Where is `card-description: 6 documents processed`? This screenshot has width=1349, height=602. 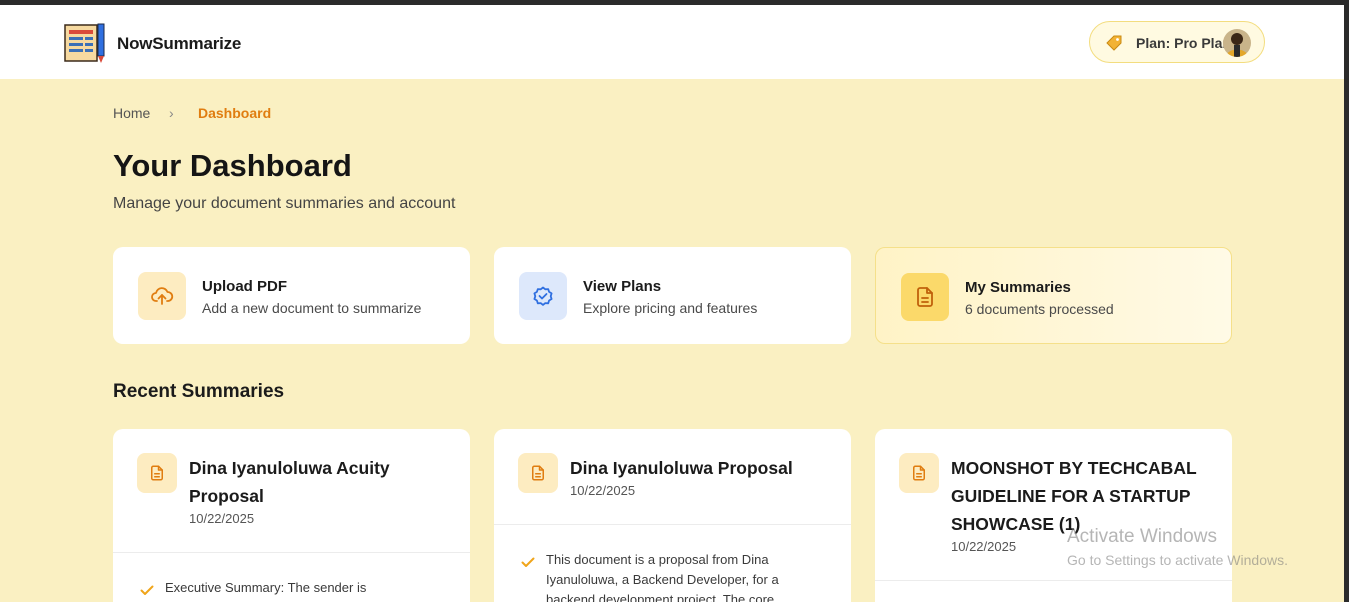 card-description: 6 documents processed is located at coordinates (1039, 309).